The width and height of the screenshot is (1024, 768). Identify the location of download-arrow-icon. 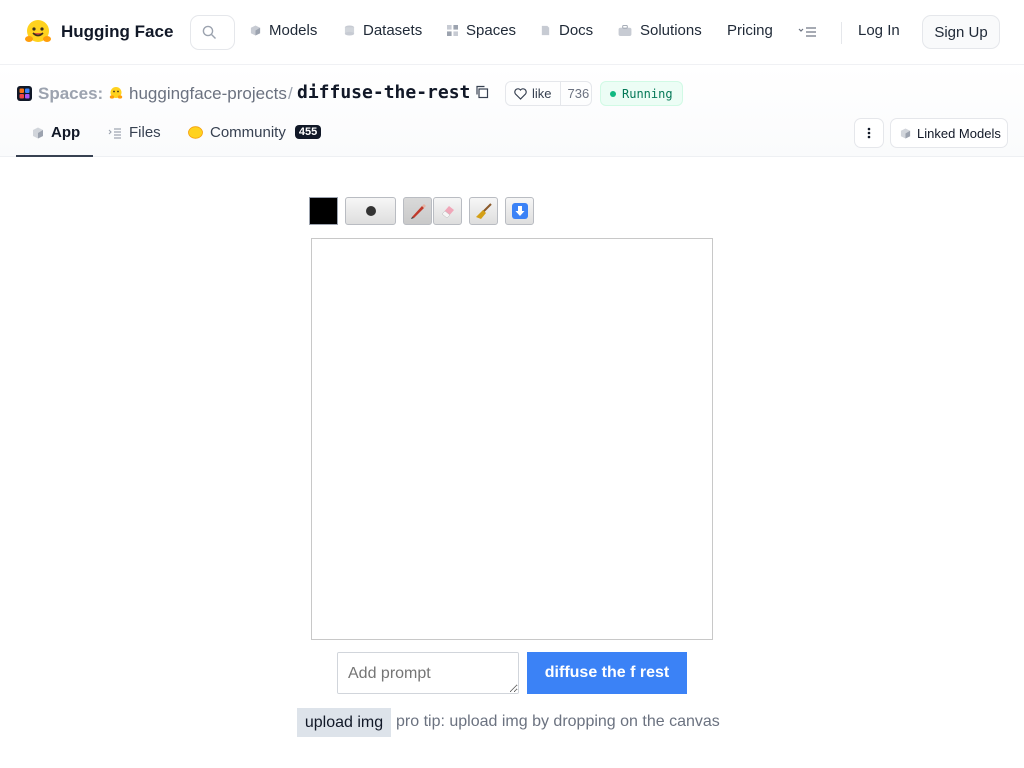
(519, 211).